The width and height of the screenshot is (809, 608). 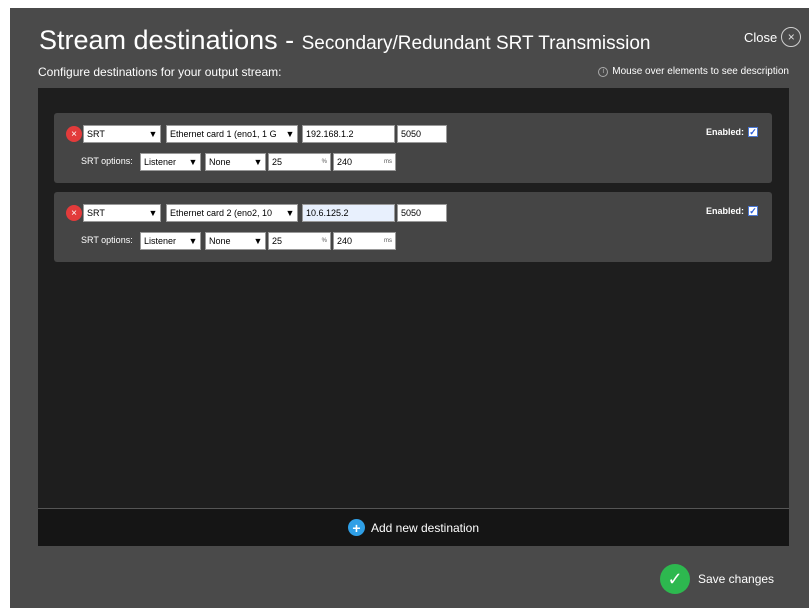 I want to click on interface-select: Ethernet card 2 (eno2, 10 ▼, so click(x=232, y=213).